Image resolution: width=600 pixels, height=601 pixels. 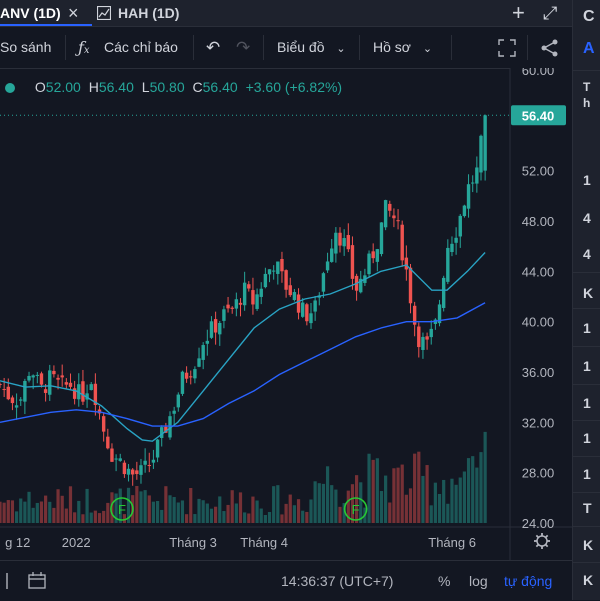 I want to click on redo-icon: ↷, so click(x=243, y=47).